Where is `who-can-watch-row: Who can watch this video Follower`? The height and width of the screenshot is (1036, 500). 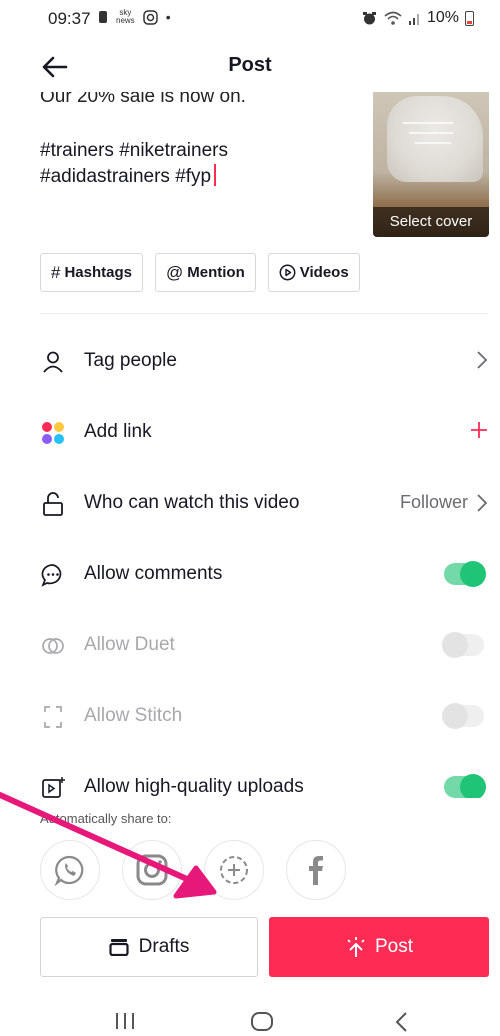
who-can-watch-row: Who can watch this video Follower is located at coordinates (250, 503).